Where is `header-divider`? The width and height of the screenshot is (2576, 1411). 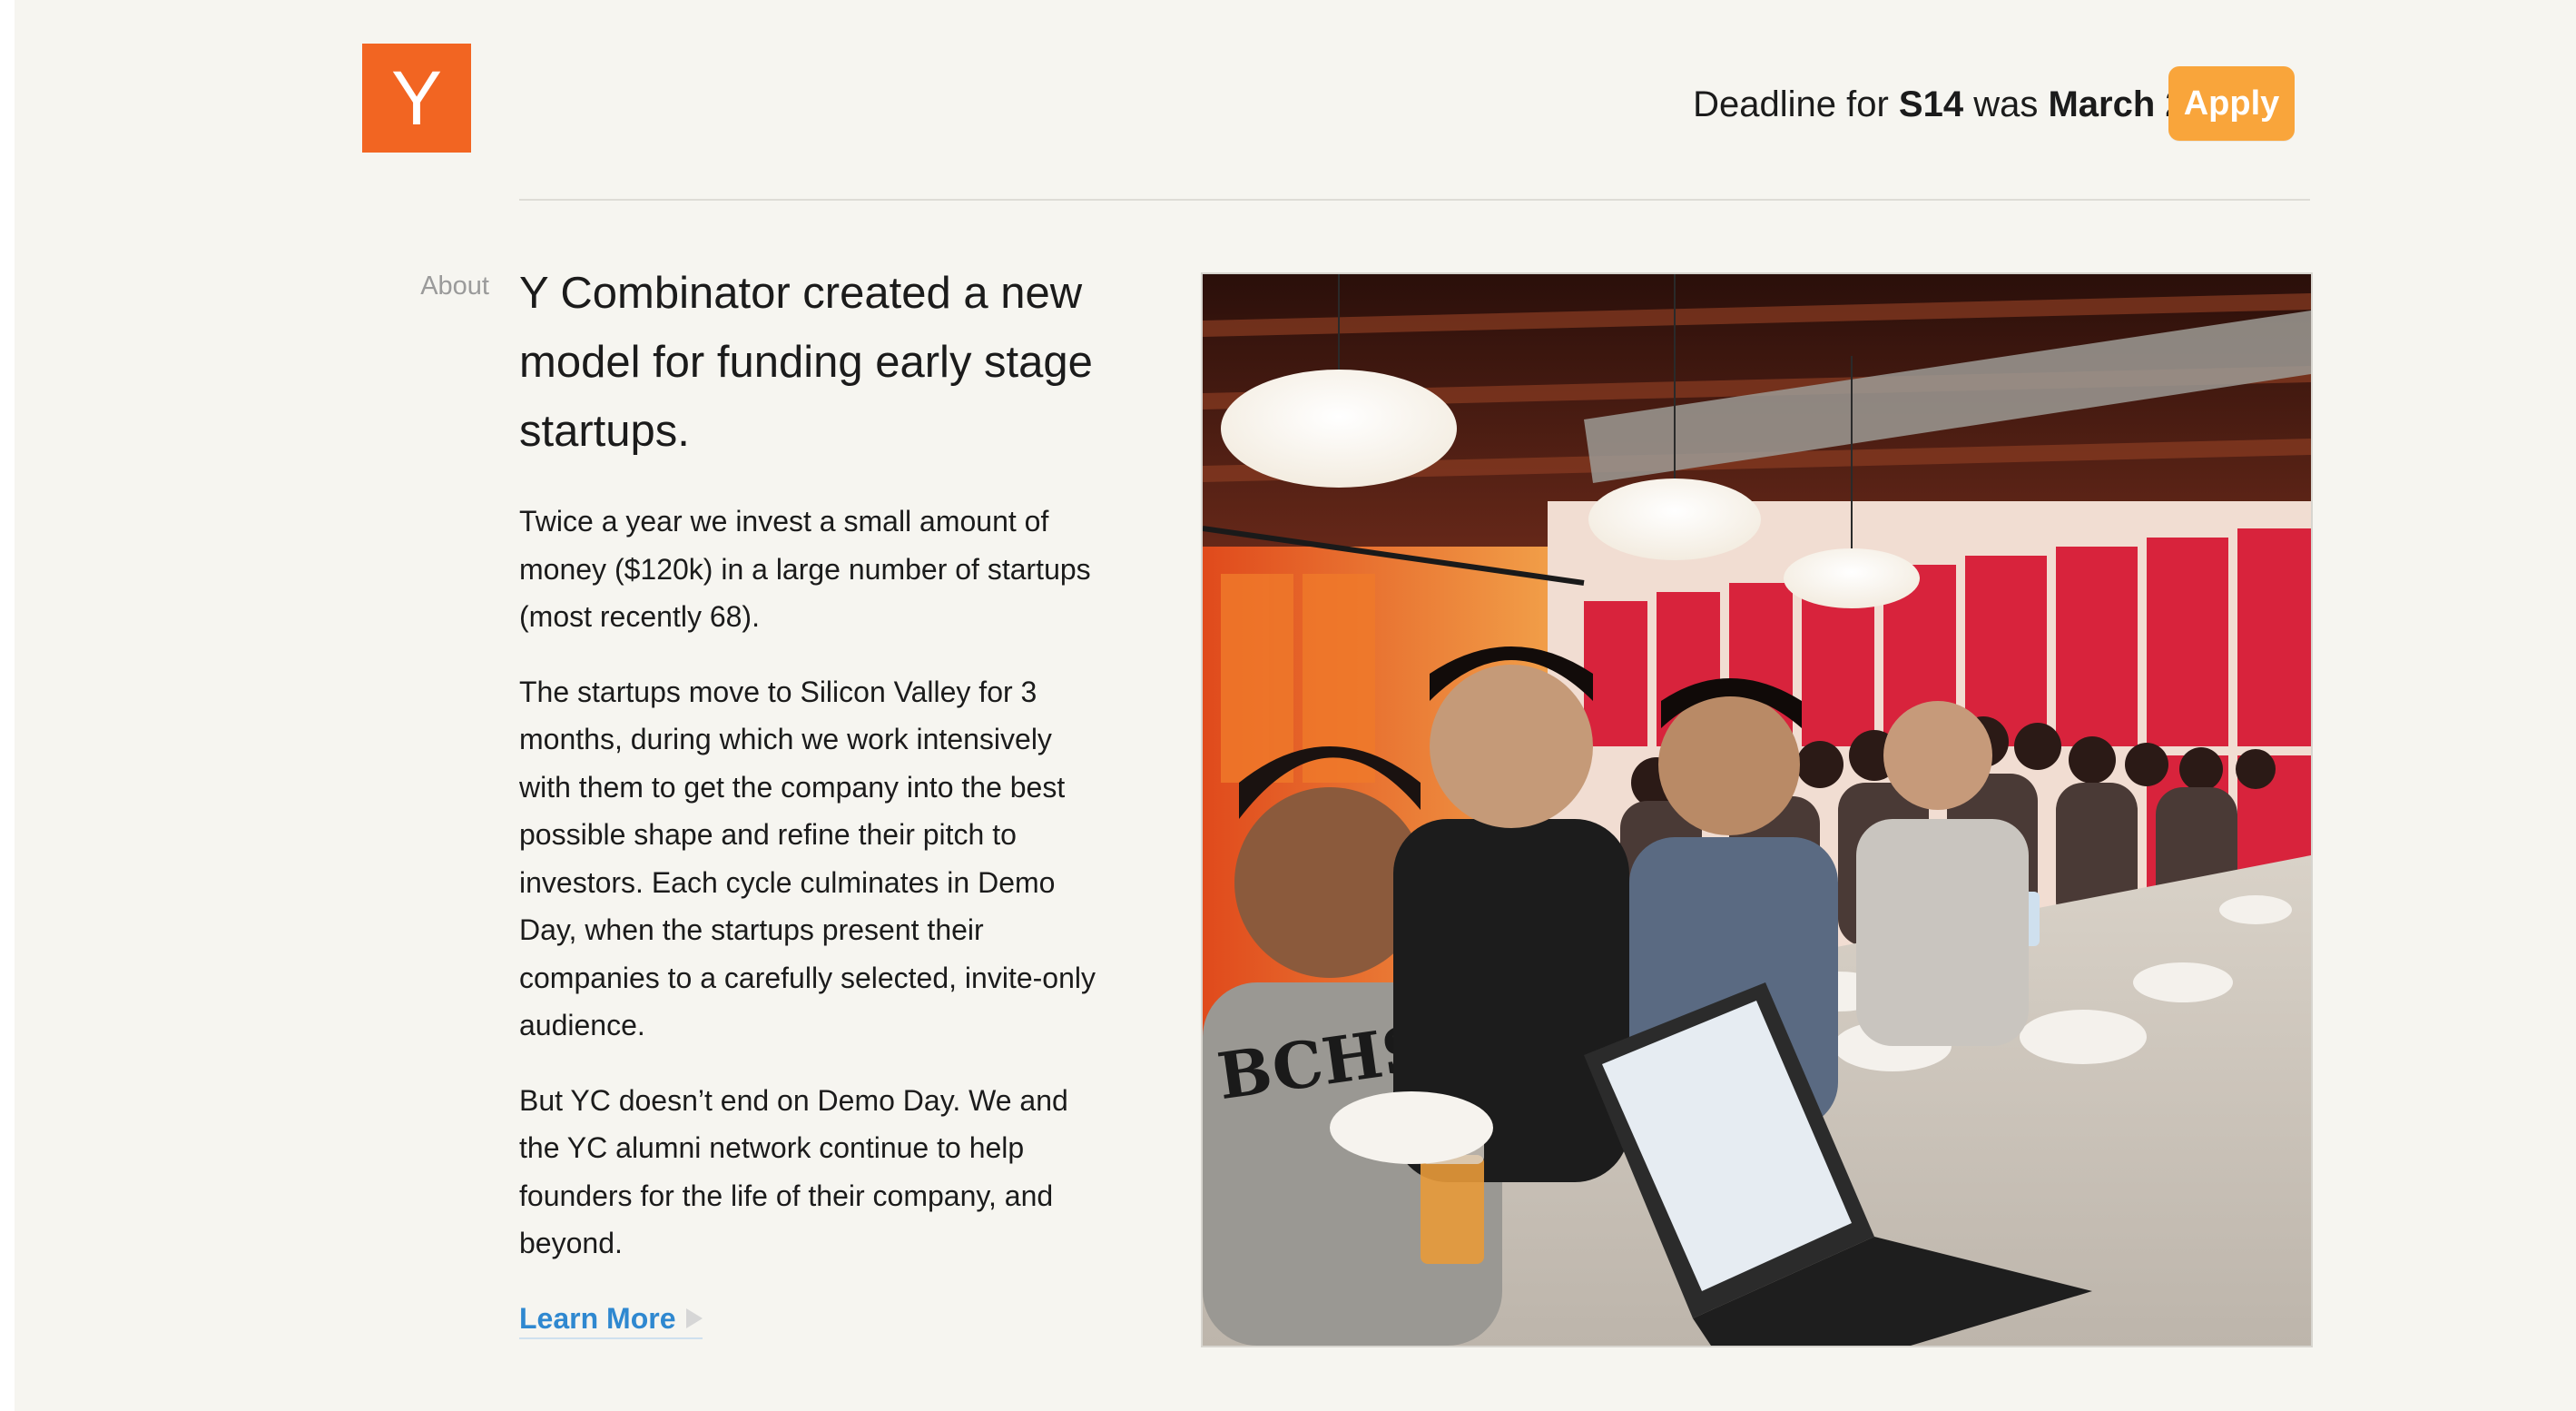 header-divider is located at coordinates (1414, 200).